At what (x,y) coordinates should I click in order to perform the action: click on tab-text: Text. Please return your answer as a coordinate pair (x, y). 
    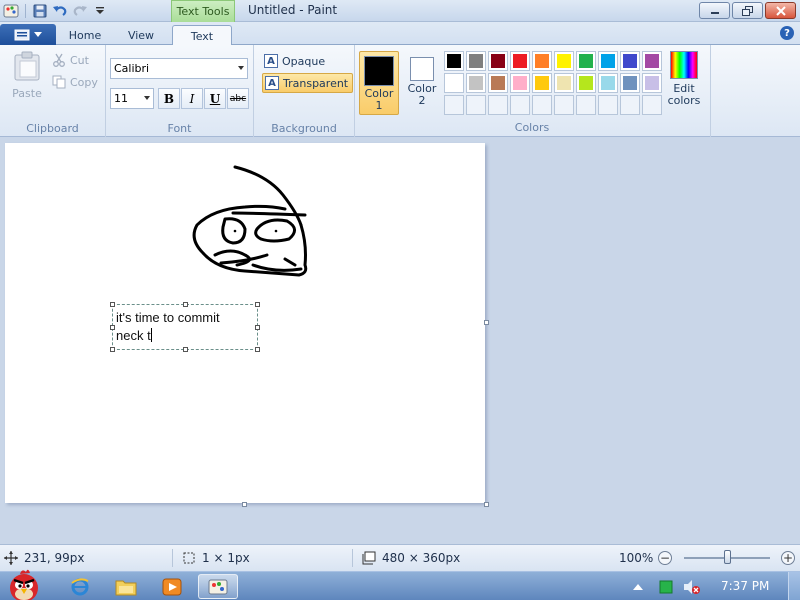
    Looking at the image, I should click on (202, 35).